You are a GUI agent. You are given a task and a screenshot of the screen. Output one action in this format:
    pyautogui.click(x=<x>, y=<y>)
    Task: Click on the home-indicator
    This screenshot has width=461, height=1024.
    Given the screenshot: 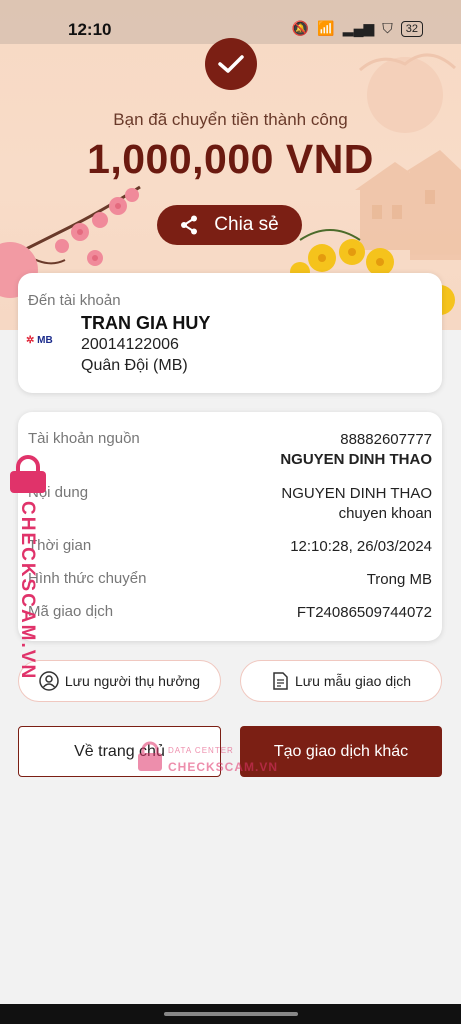 What is the action you would take?
    pyautogui.click(x=231, y=1014)
    